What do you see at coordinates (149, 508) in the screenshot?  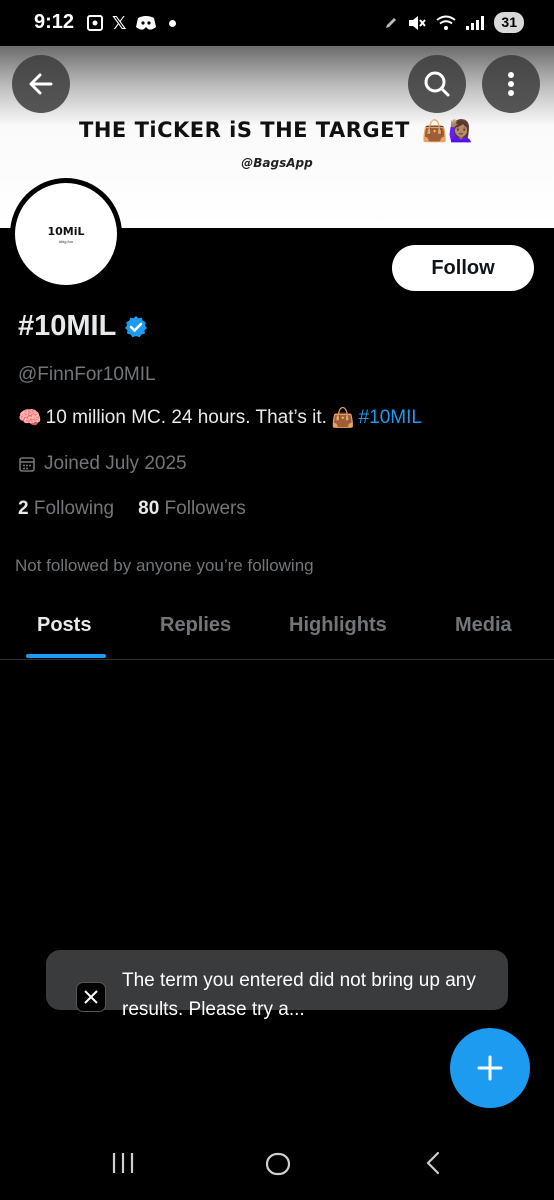 I see `followers-count: 80` at bounding box center [149, 508].